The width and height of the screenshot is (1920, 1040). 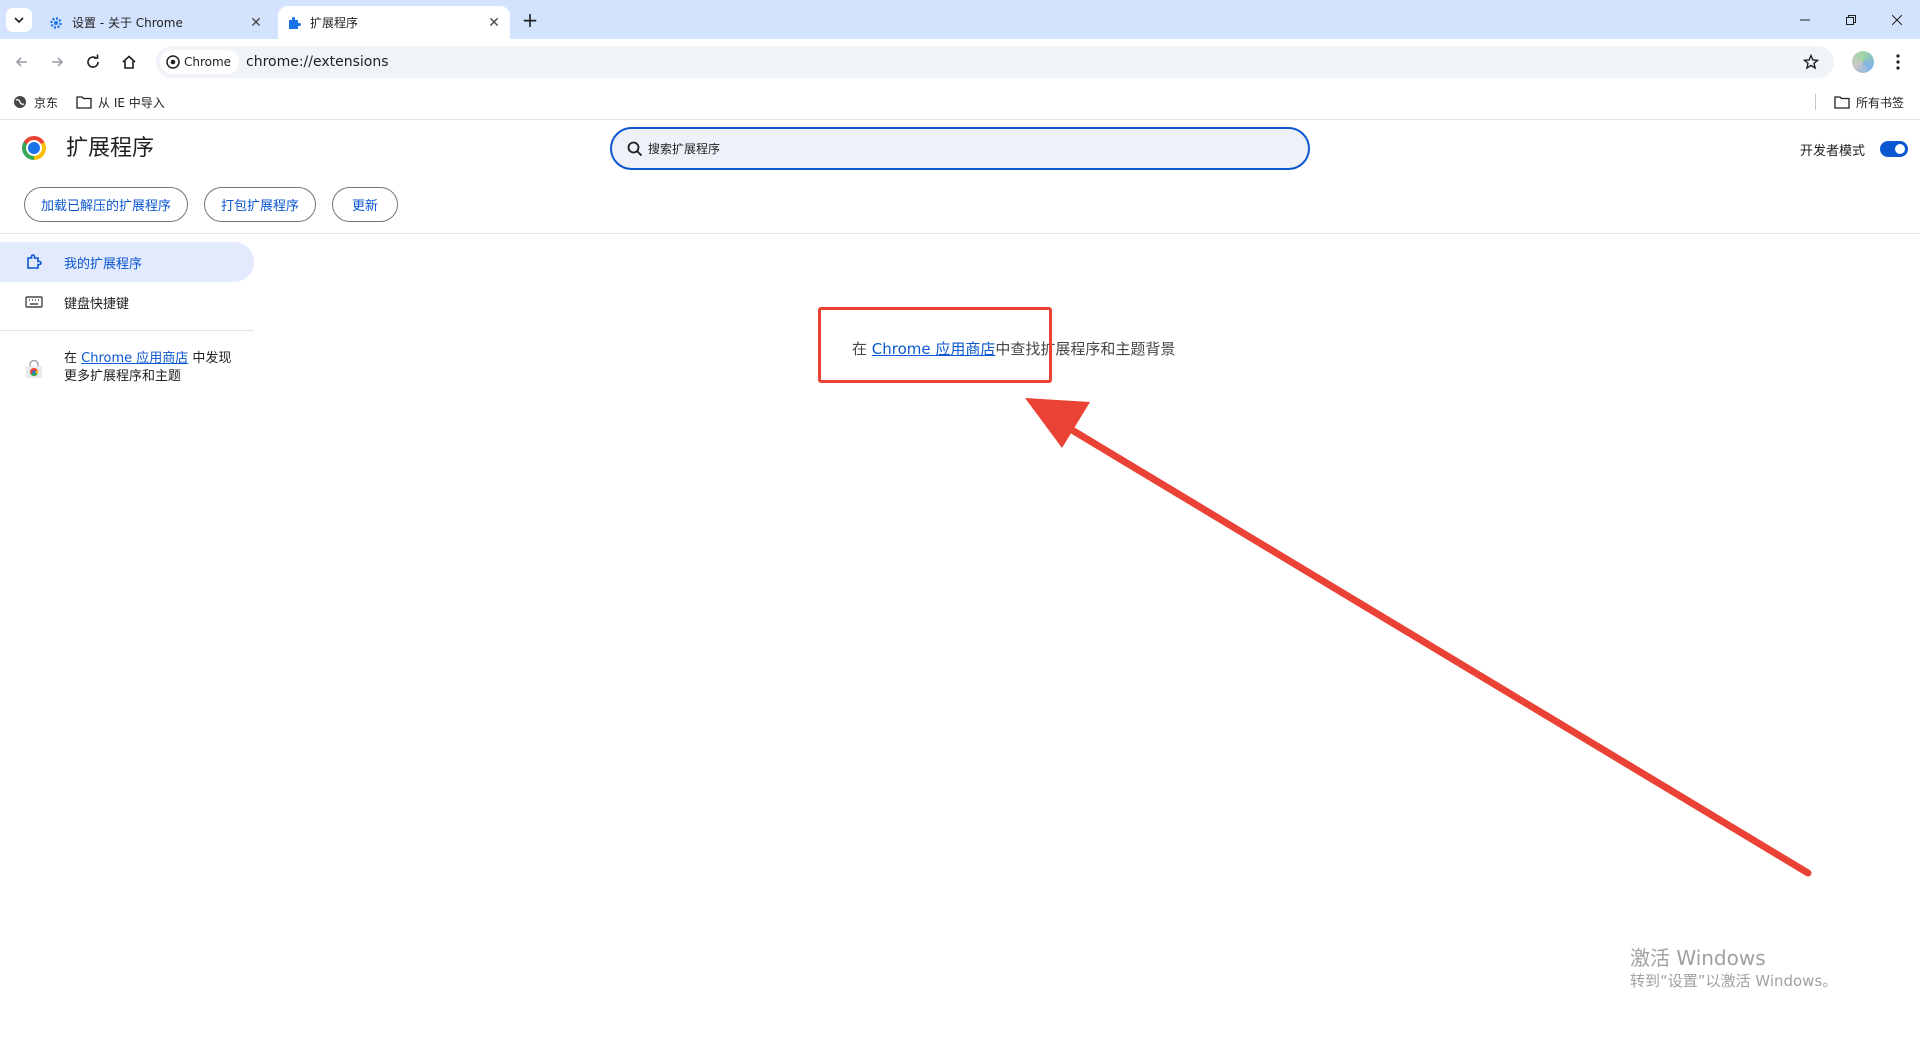 I want to click on home-icon, so click(x=129, y=62).